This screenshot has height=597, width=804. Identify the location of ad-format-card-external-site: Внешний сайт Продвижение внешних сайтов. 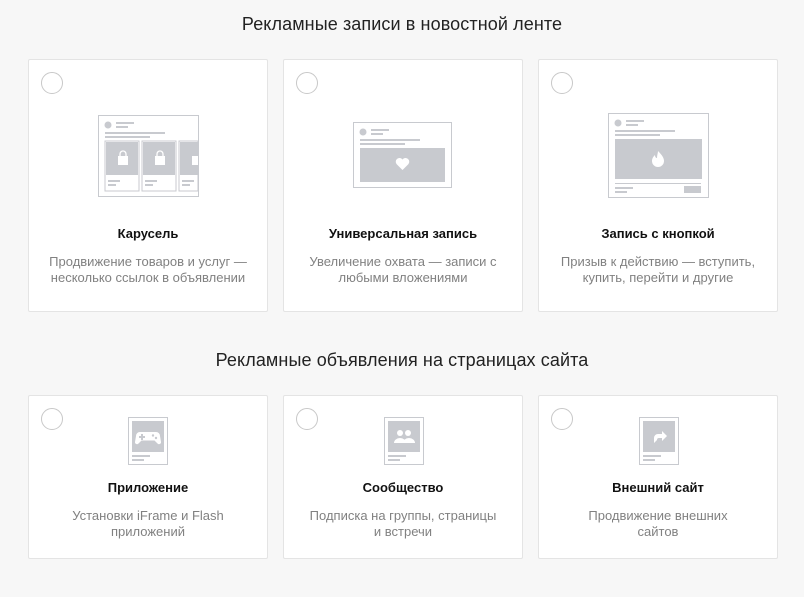
(658, 477).